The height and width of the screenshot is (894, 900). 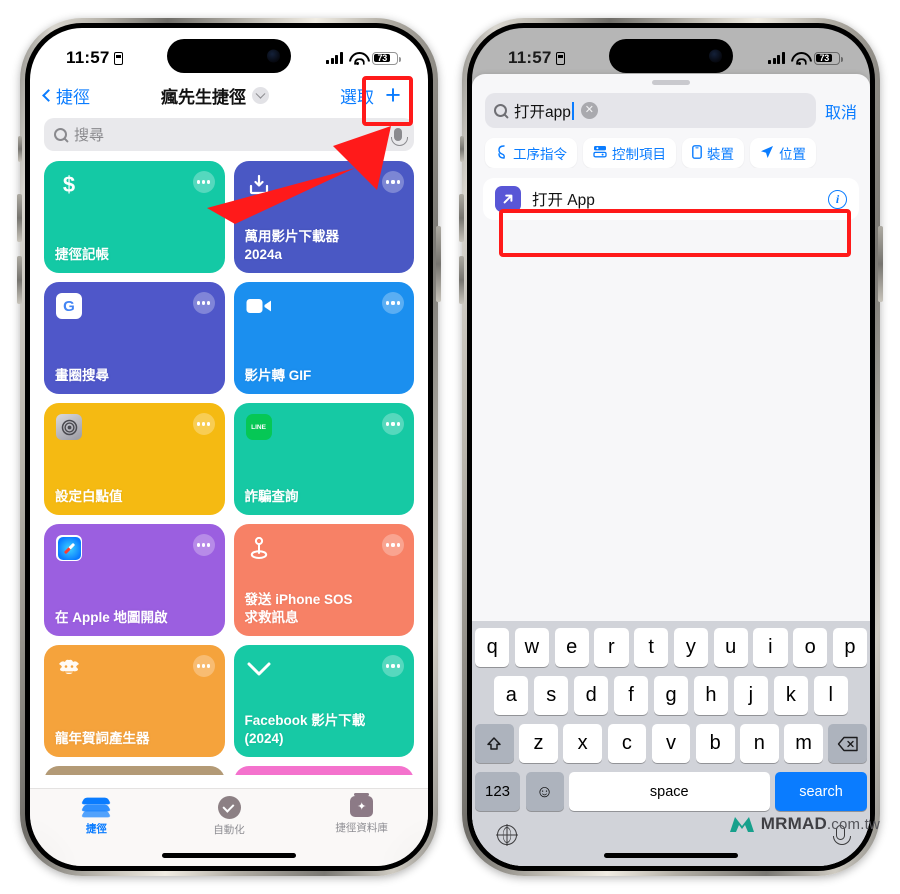 What do you see at coordinates (730, 647) in the screenshot?
I see `key-u: u` at bounding box center [730, 647].